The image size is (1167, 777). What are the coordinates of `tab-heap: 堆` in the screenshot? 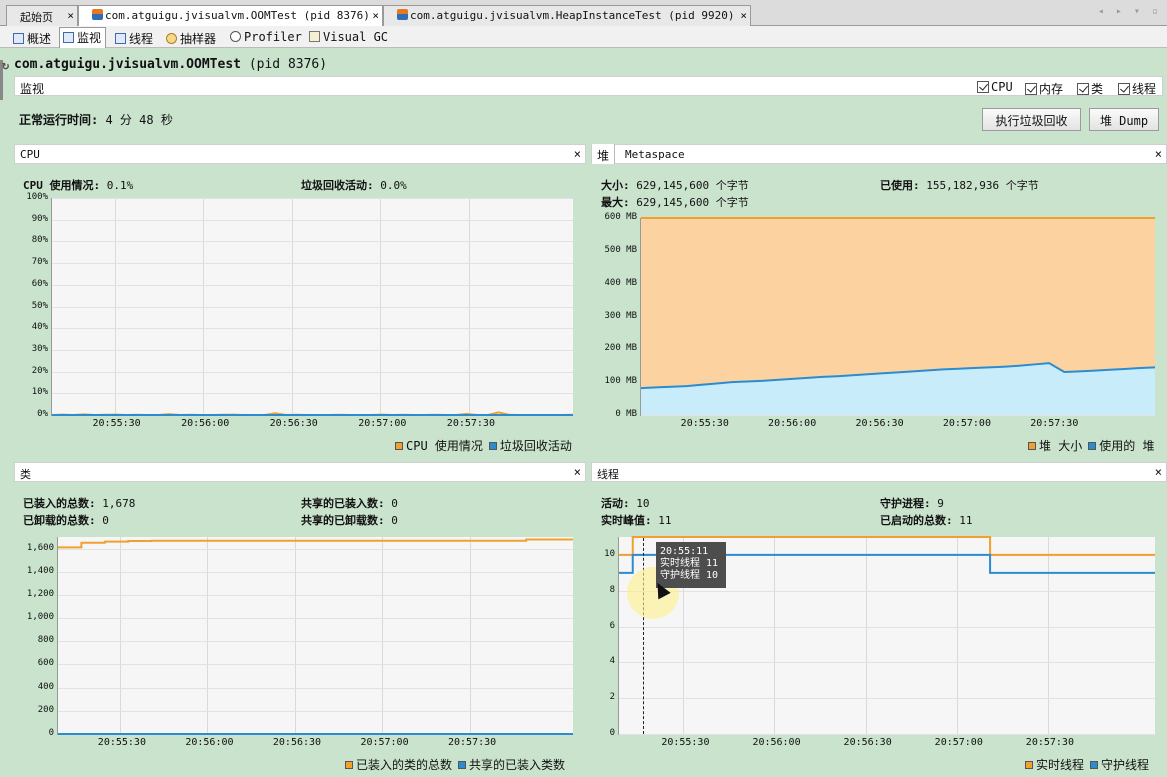 It's located at (604, 154).